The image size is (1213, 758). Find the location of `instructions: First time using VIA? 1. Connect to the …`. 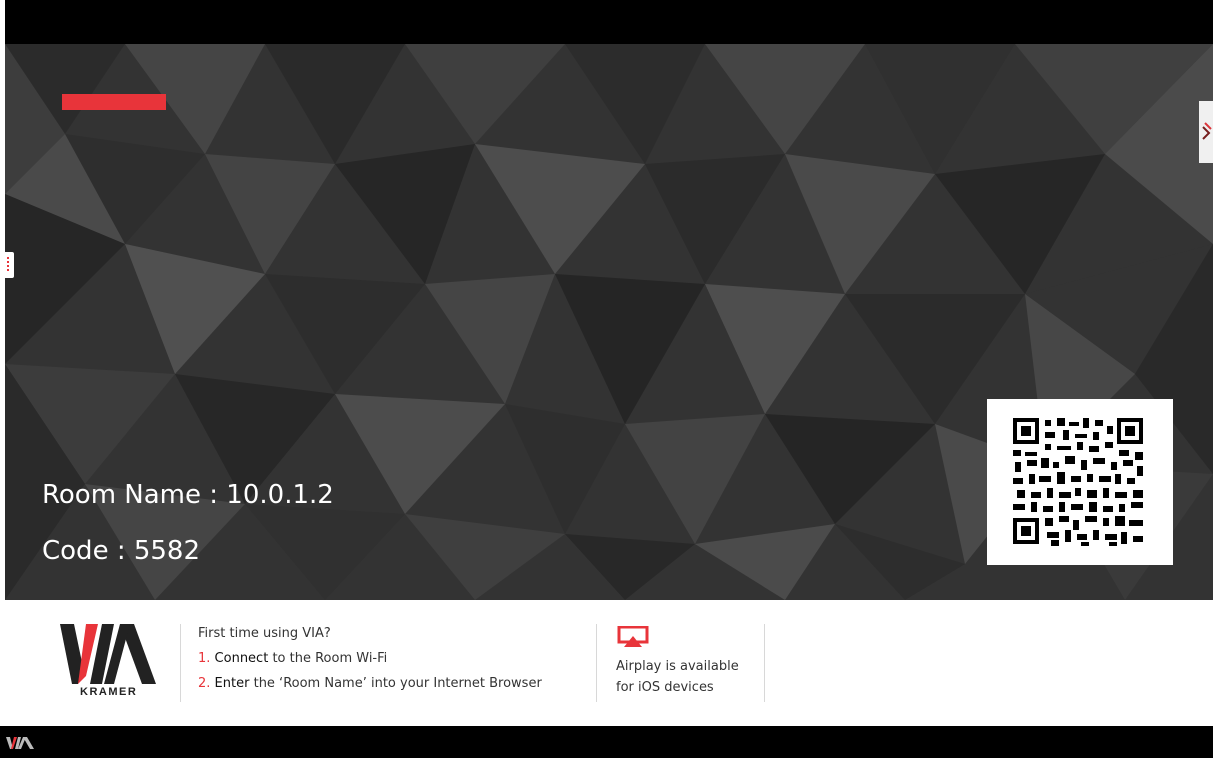

instructions: First time using VIA? 1. Connect to the … is located at coordinates (370, 661).